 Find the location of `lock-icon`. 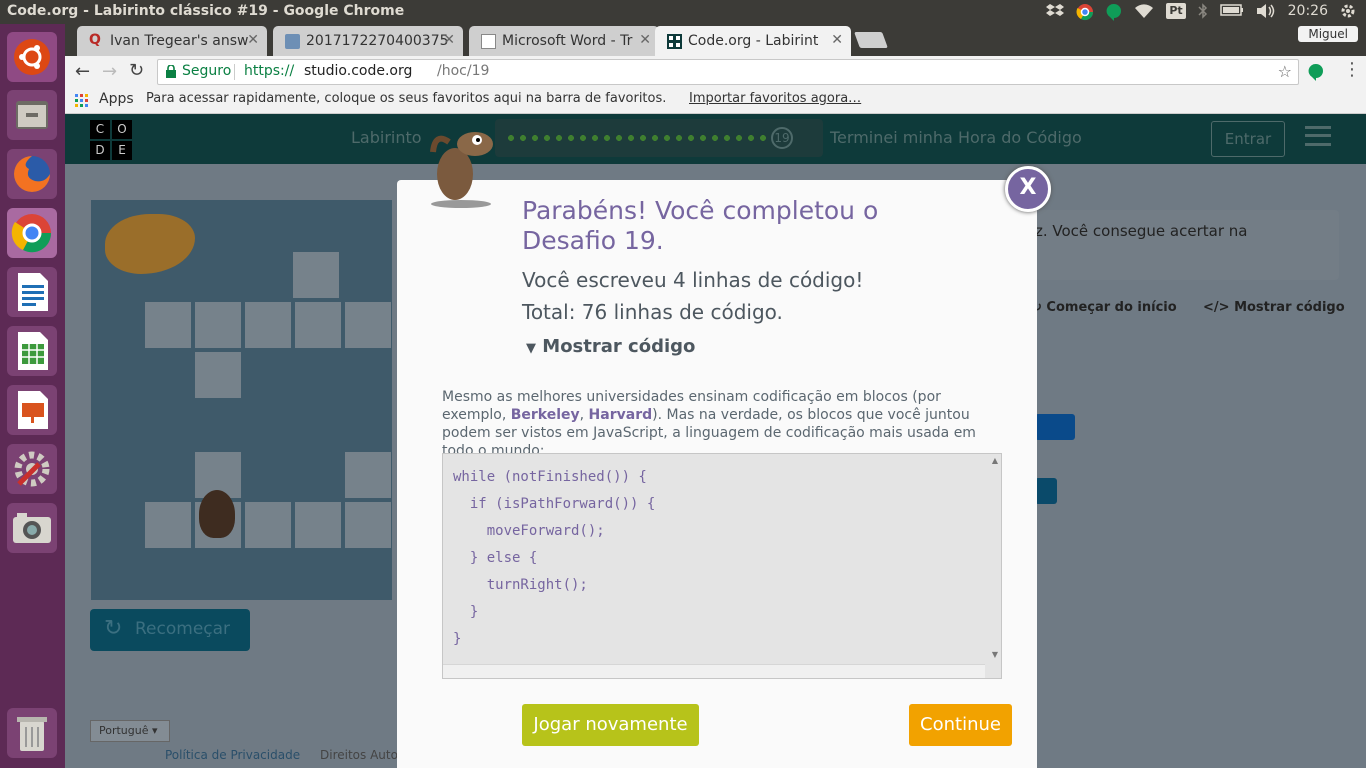

lock-icon is located at coordinates (171, 71).